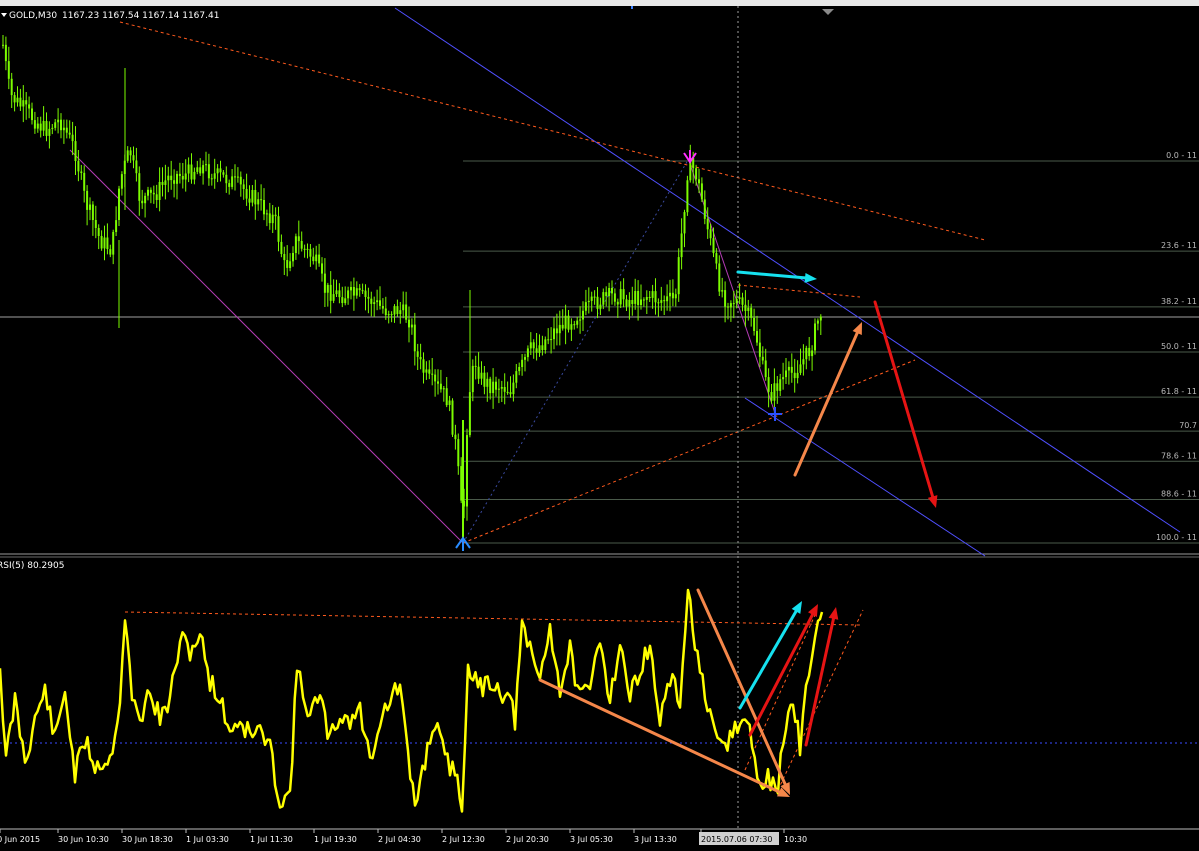  I want to click on fib-level-label: 70.7, so click(1188, 425).